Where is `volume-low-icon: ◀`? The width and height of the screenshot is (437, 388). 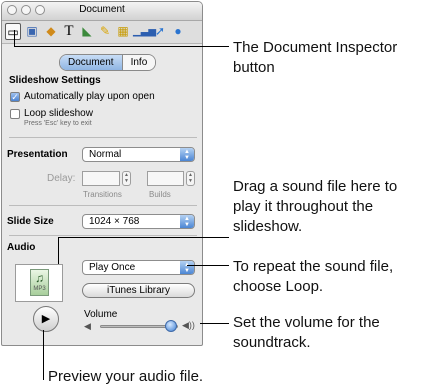 volume-low-icon: ◀ is located at coordinates (87, 326).